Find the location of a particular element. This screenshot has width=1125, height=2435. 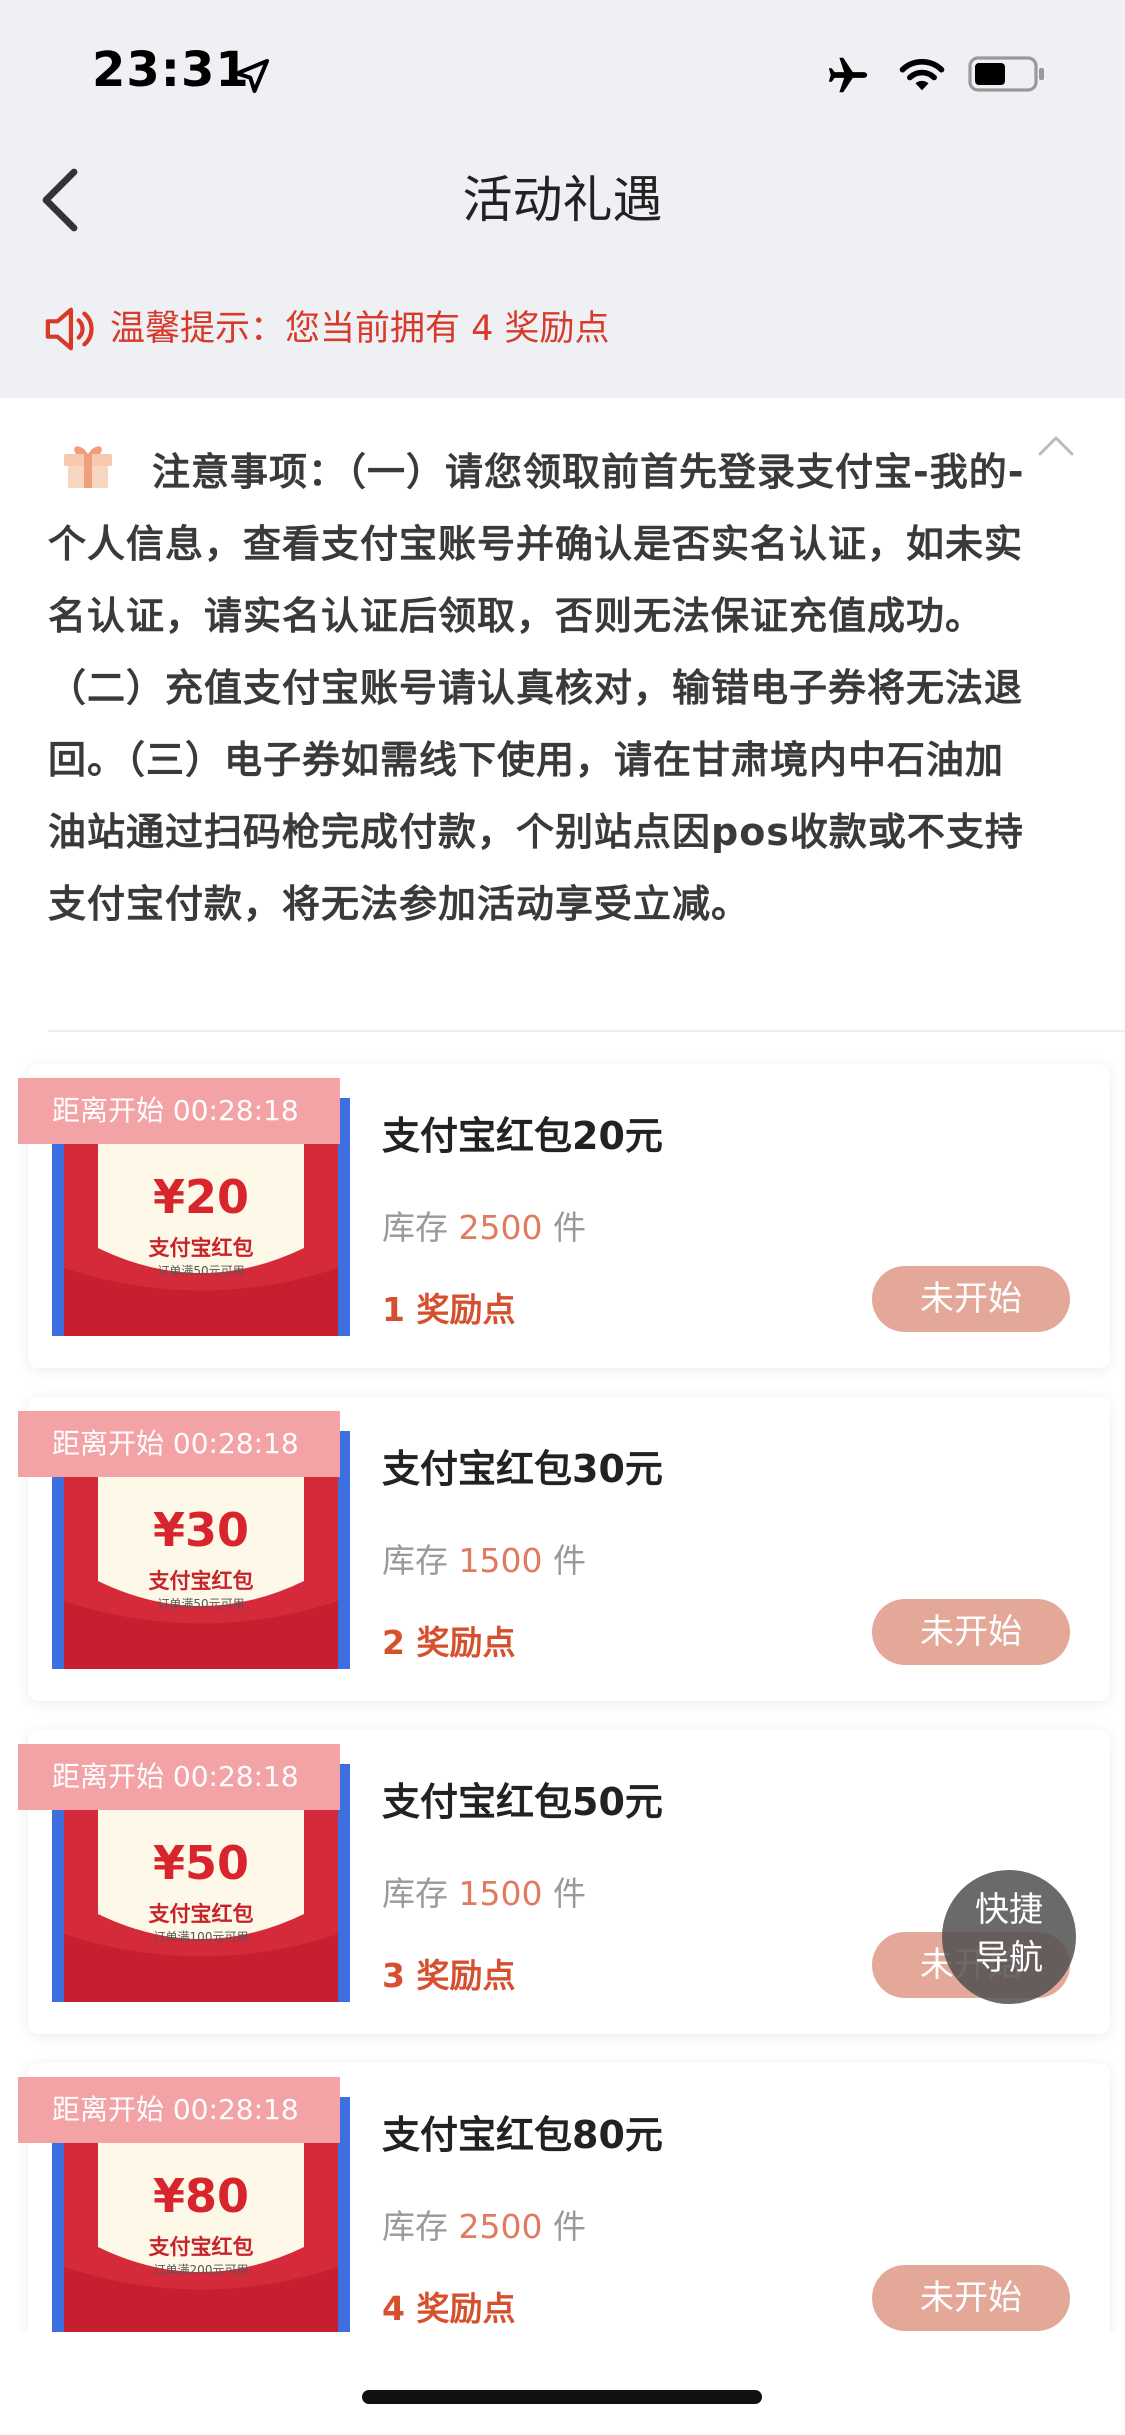

divider is located at coordinates (586, 1031).